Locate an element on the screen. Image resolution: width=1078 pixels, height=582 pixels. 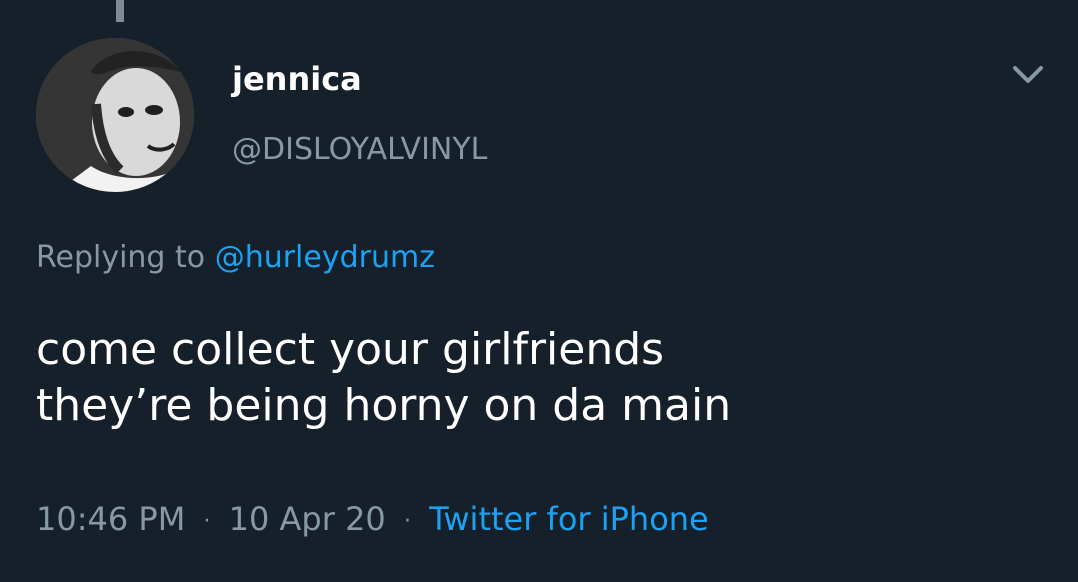
tweet-text-line-2: they’re being horny on da main is located at coordinates (384, 406).